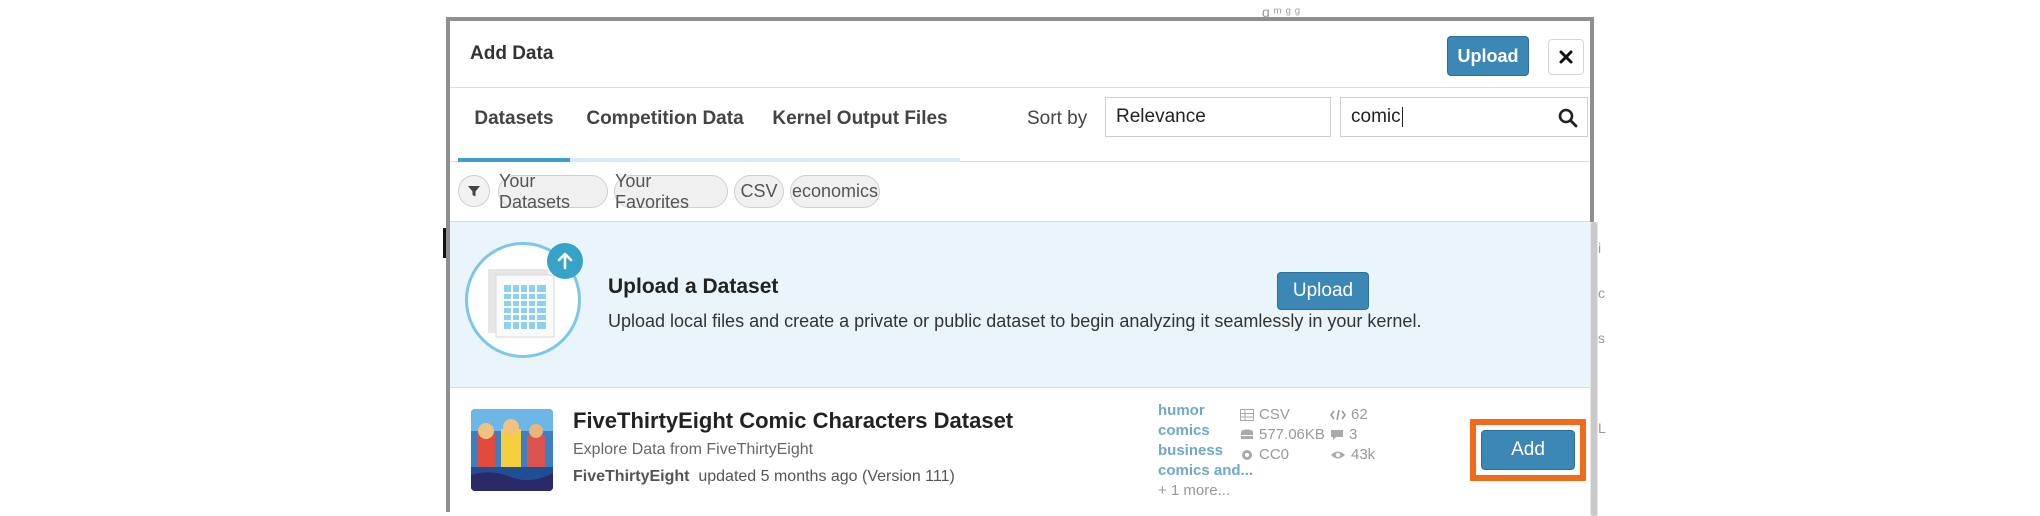 The height and width of the screenshot is (516, 2040). Describe the element at coordinates (1464, 117) in the screenshot. I see `search-input: comic` at that location.